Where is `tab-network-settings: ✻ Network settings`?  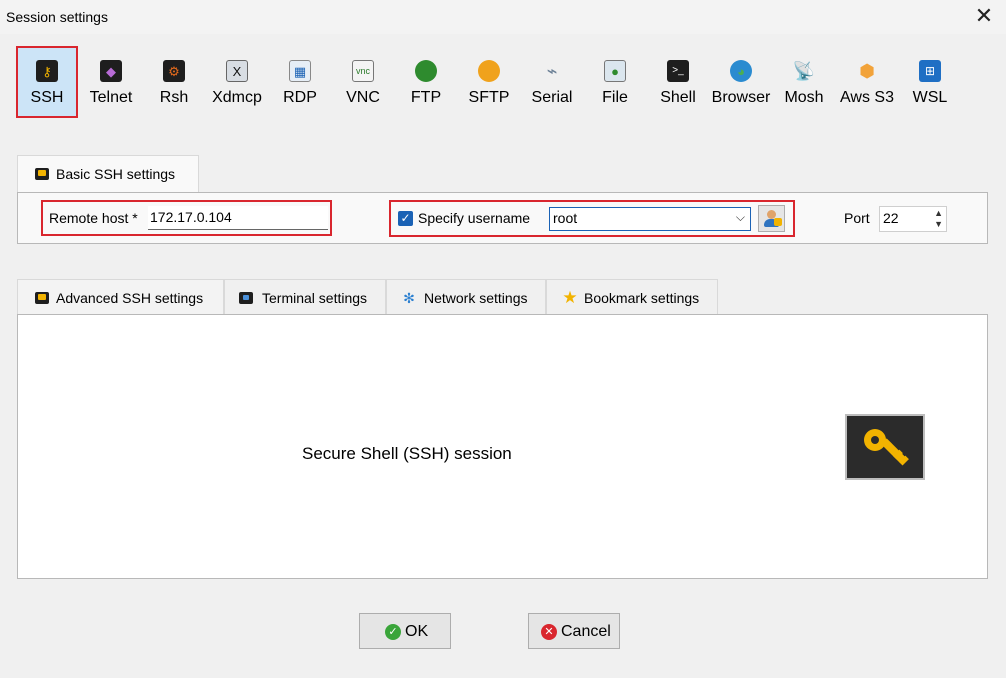
tab-network-settings: ✻ Network settings is located at coordinates (466, 297).